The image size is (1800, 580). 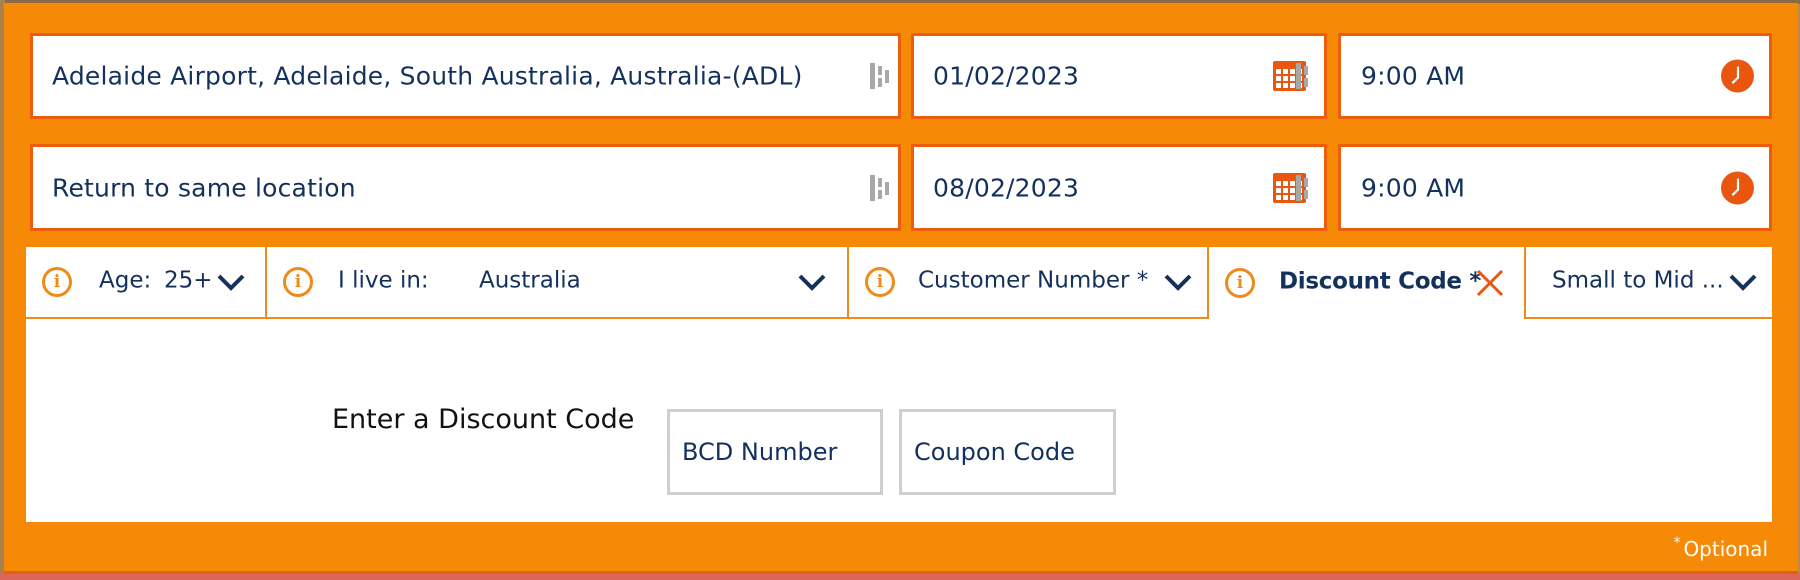 I want to click on pickup-time-value: 9:00 AM, so click(x=1413, y=76).